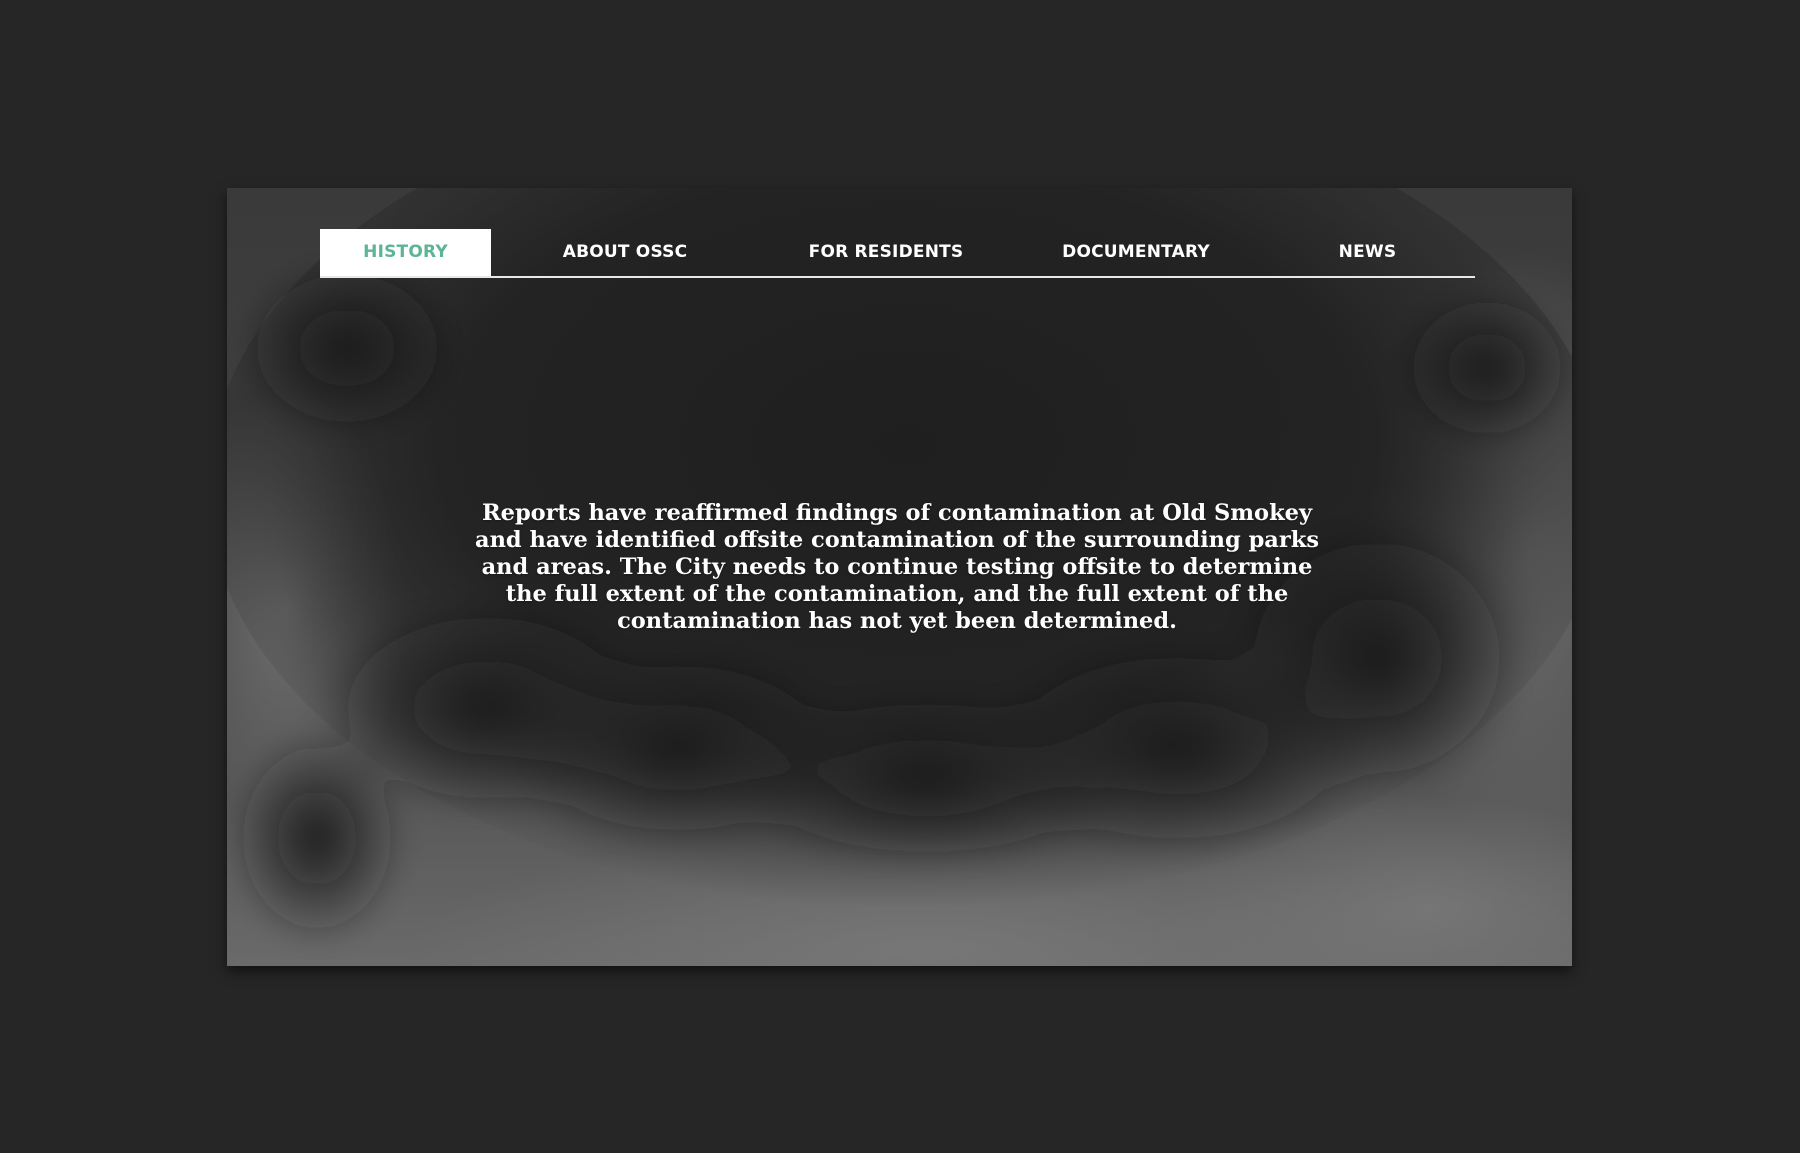  I want to click on tab-news: NEWS, so click(1367, 252).